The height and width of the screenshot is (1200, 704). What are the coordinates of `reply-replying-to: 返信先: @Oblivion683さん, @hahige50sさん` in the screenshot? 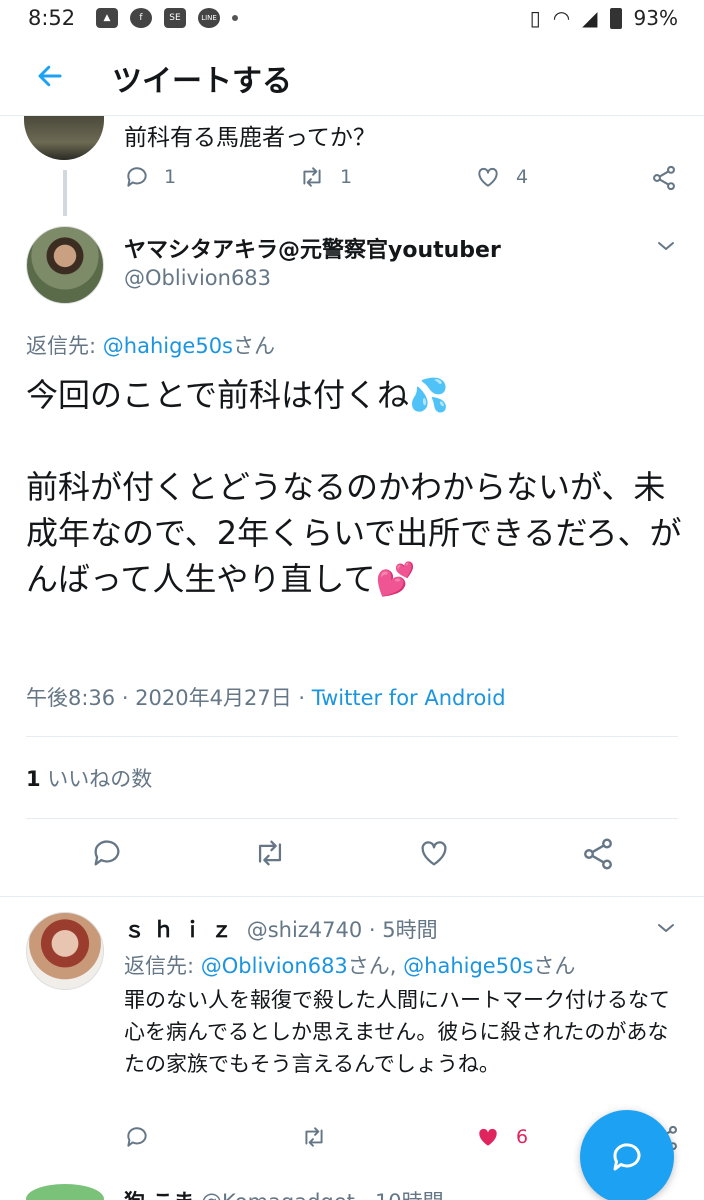 It's located at (350, 966).